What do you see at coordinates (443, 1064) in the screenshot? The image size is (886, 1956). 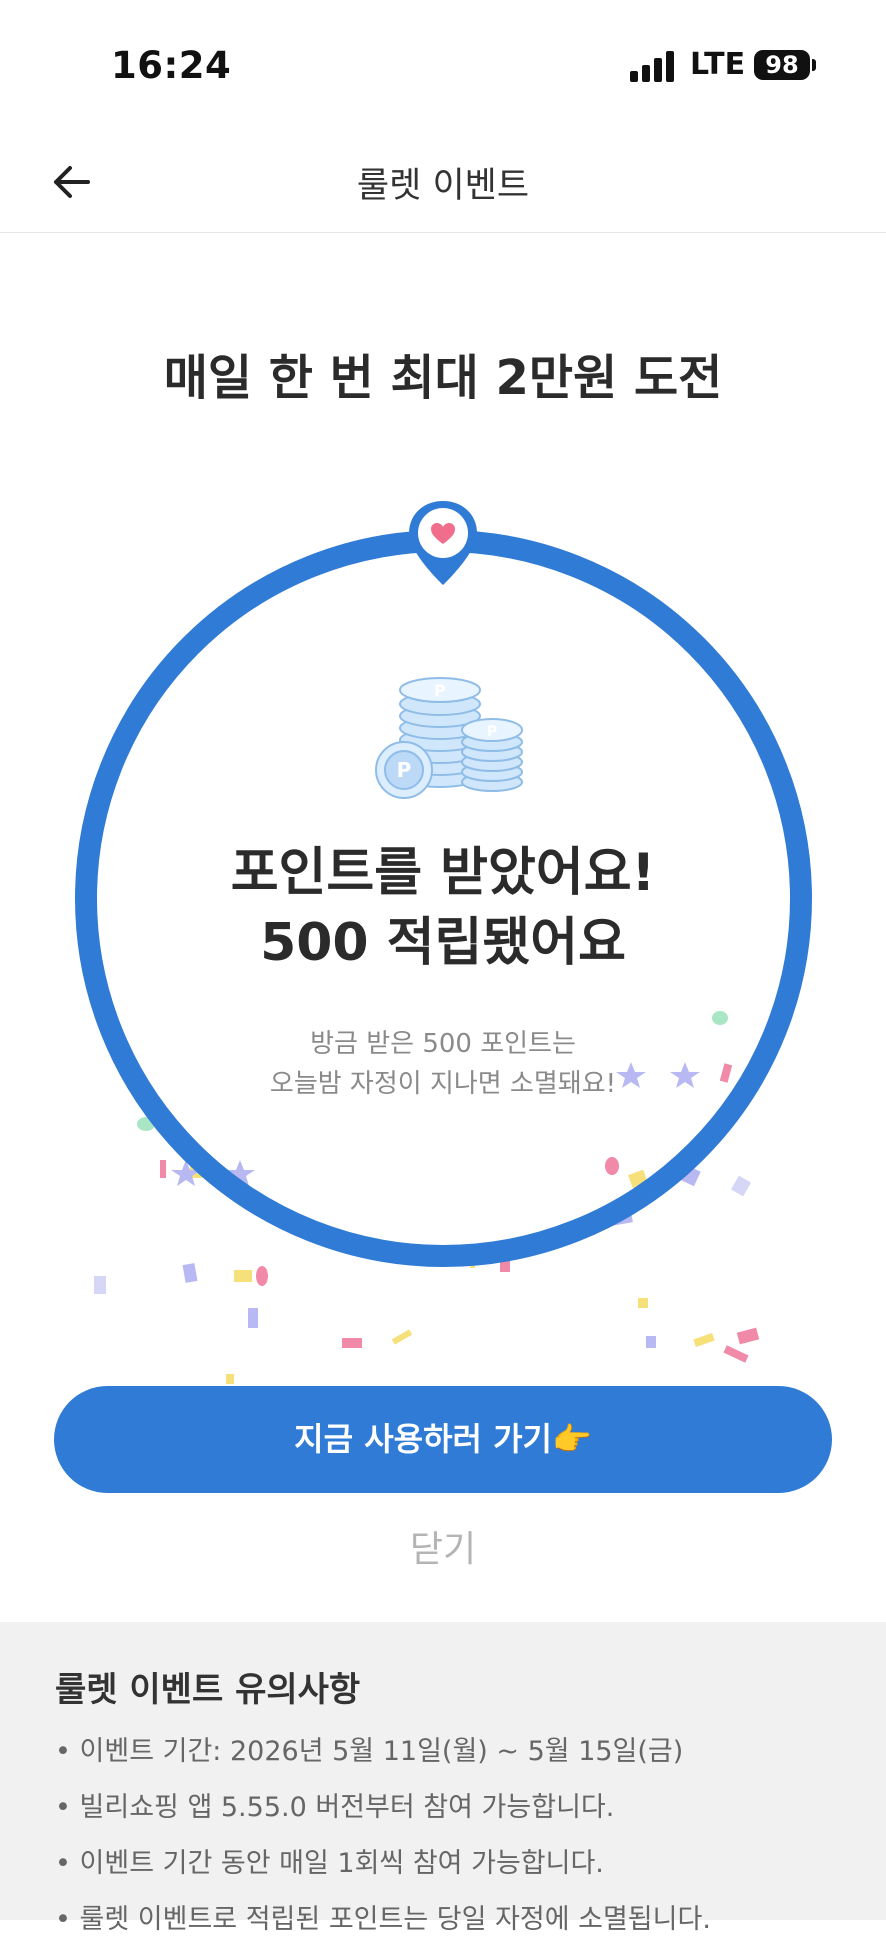 I see `expiry-note: 방금 받은 500 포인트는 오늘밤 자정이 지나면 소멸돼요!` at bounding box center [443, 1064].